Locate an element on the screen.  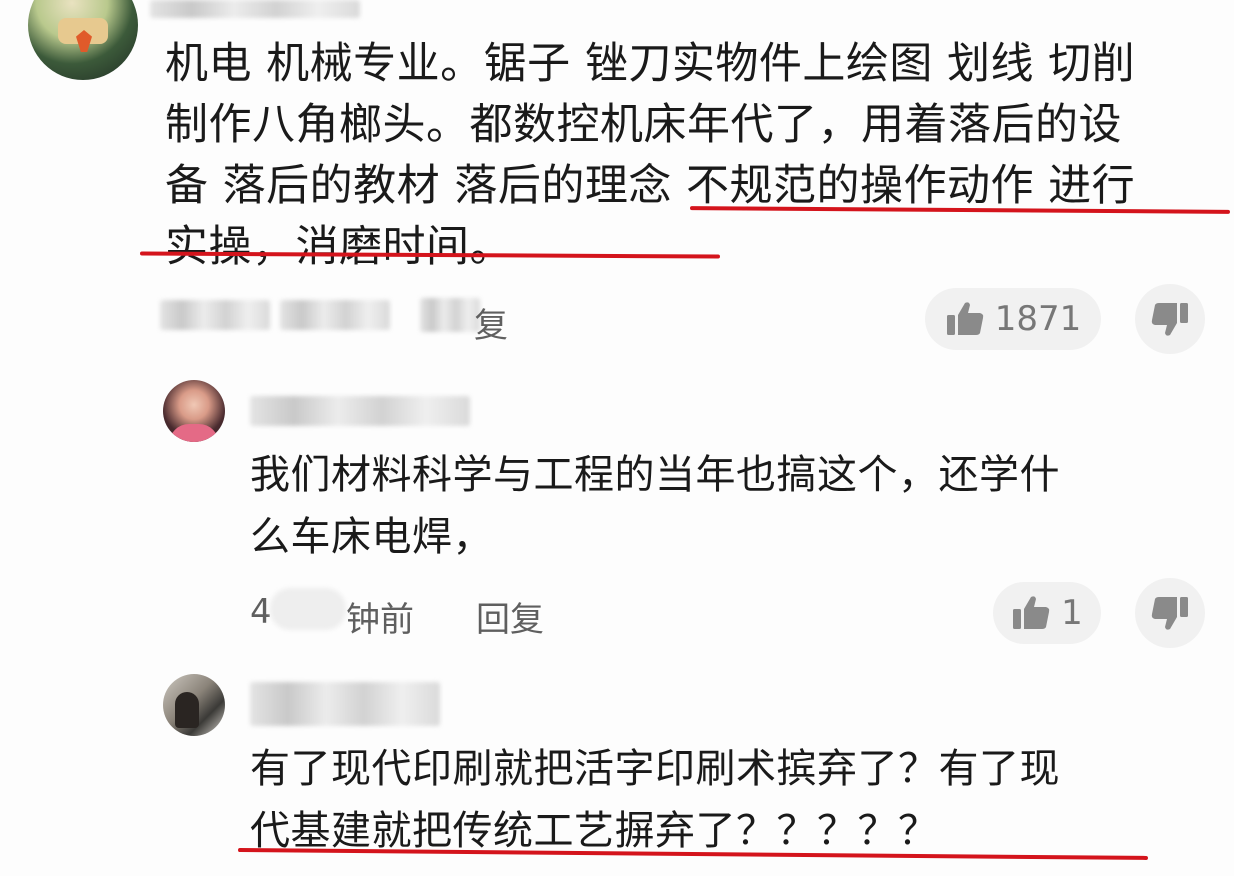
reply-prefix-redacted is located at coordinates (450, 315).